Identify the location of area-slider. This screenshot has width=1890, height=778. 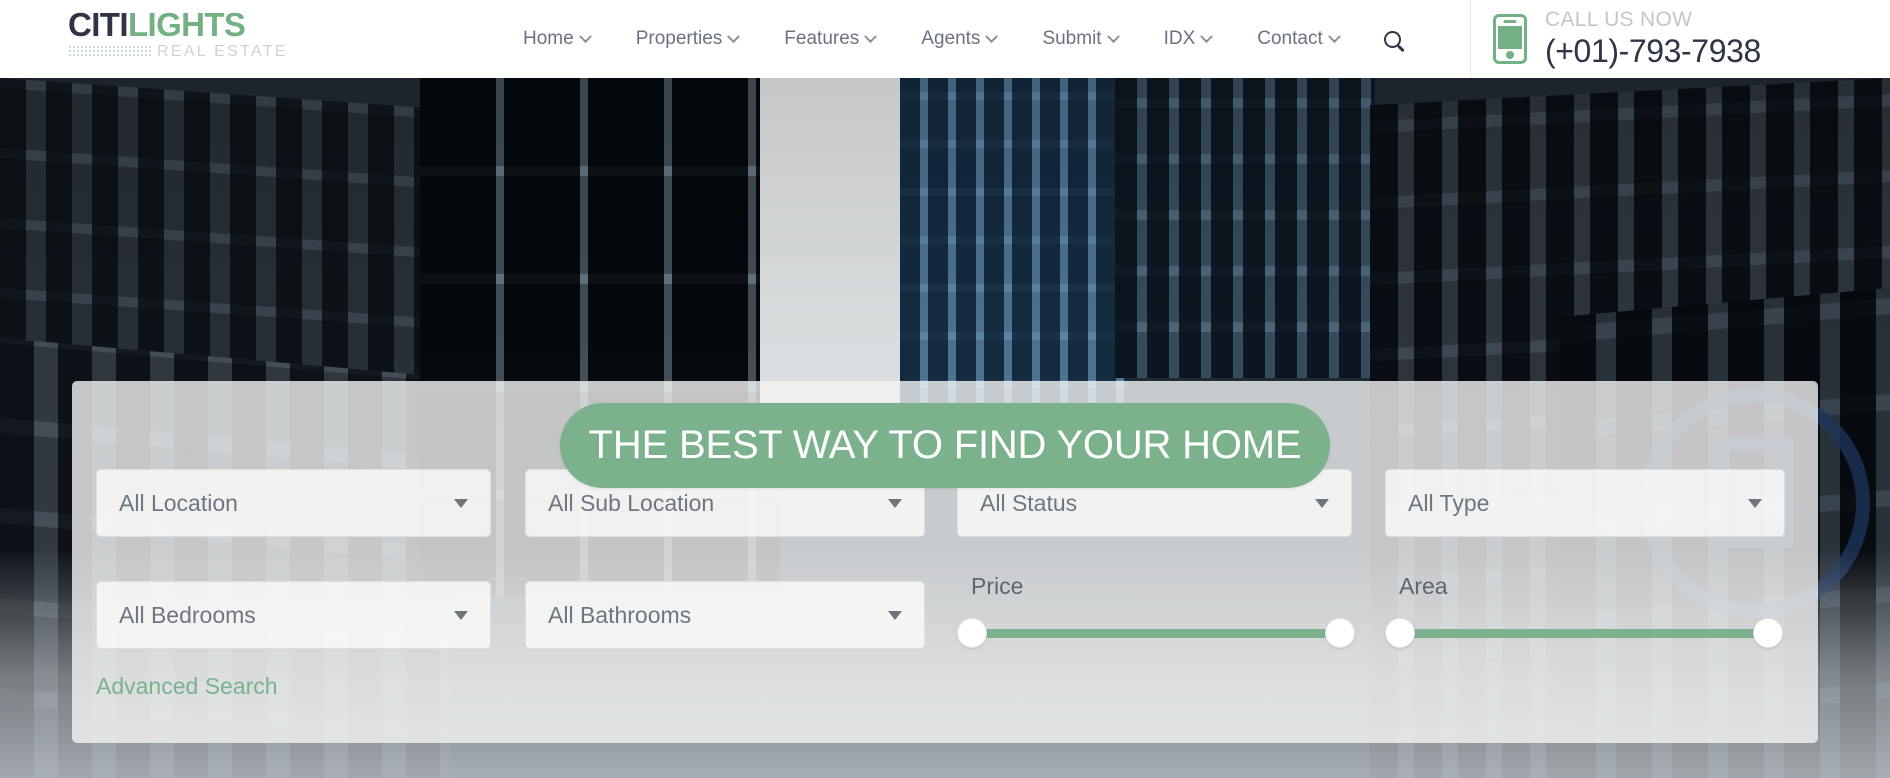
(1584, 633).